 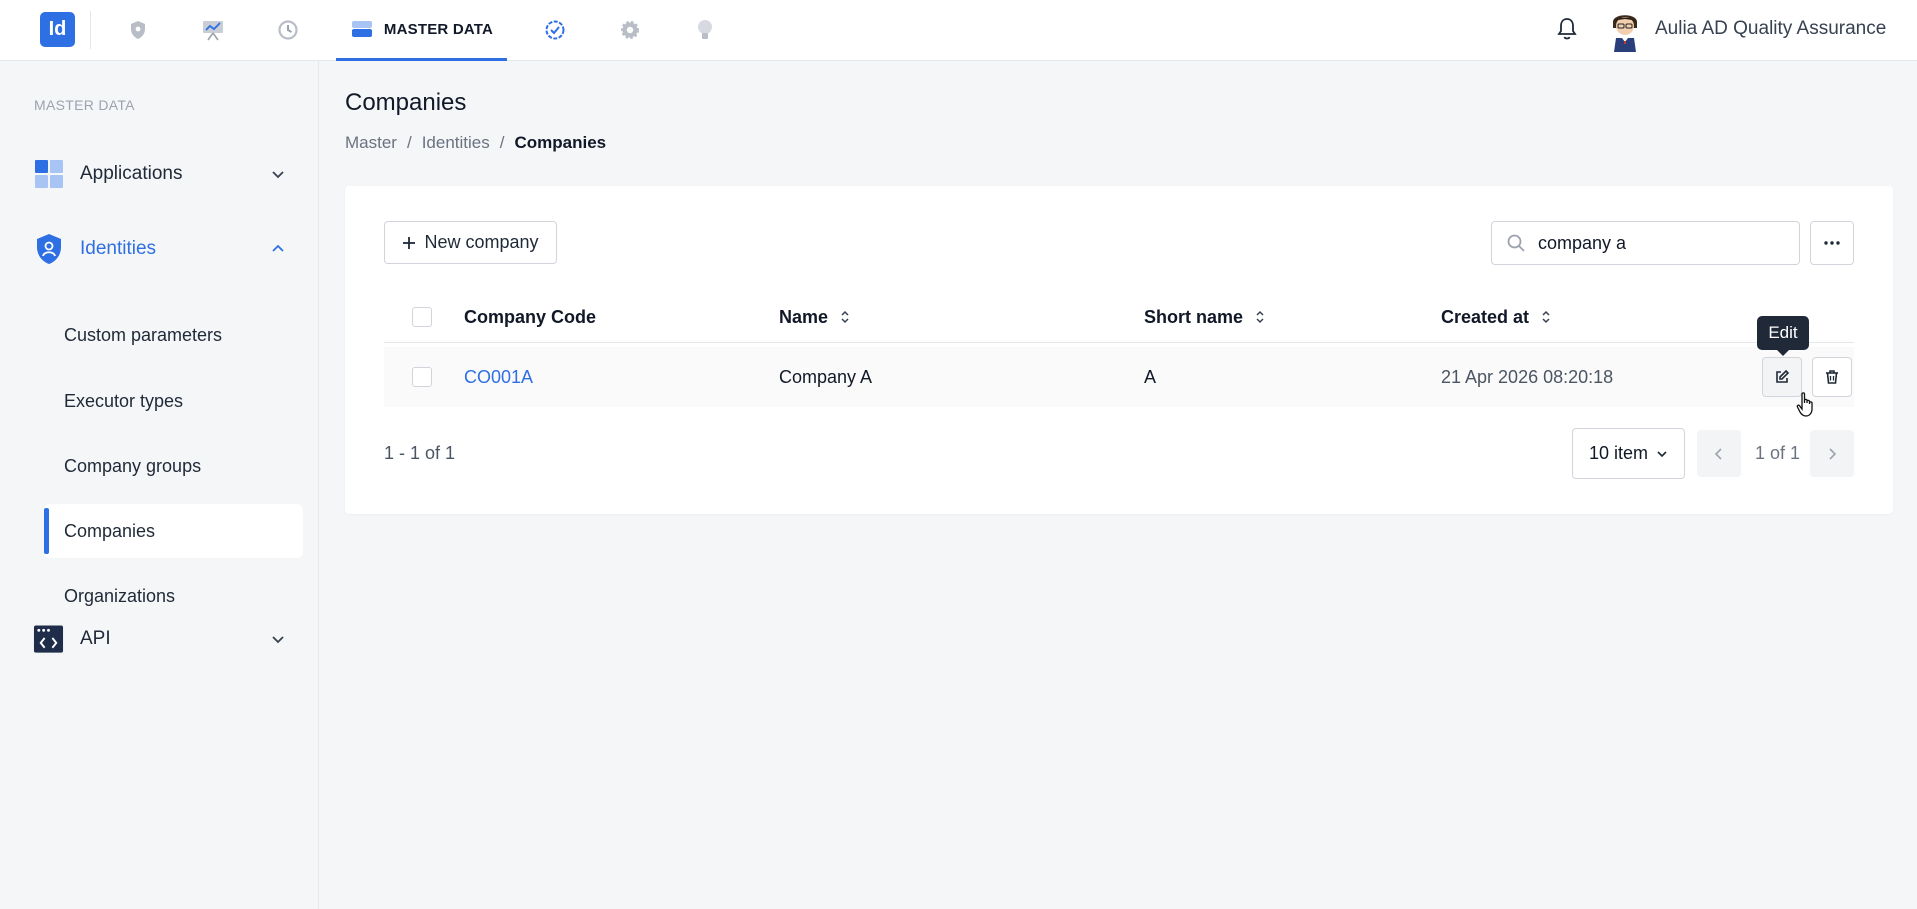 I want to click on sidebar-item-organizations: Organizations, so click(x=173, y=596).